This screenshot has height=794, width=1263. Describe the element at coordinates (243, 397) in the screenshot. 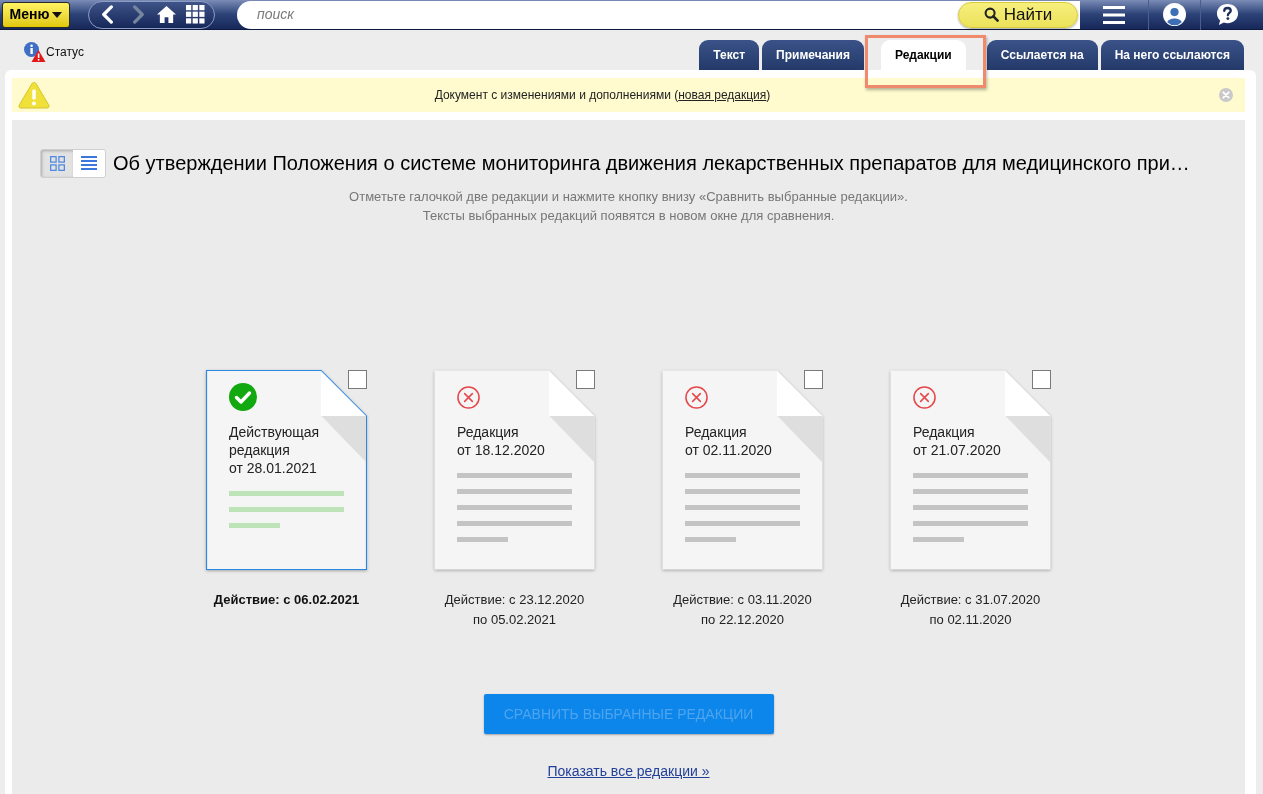

I see `check-circle-icon` at that location.